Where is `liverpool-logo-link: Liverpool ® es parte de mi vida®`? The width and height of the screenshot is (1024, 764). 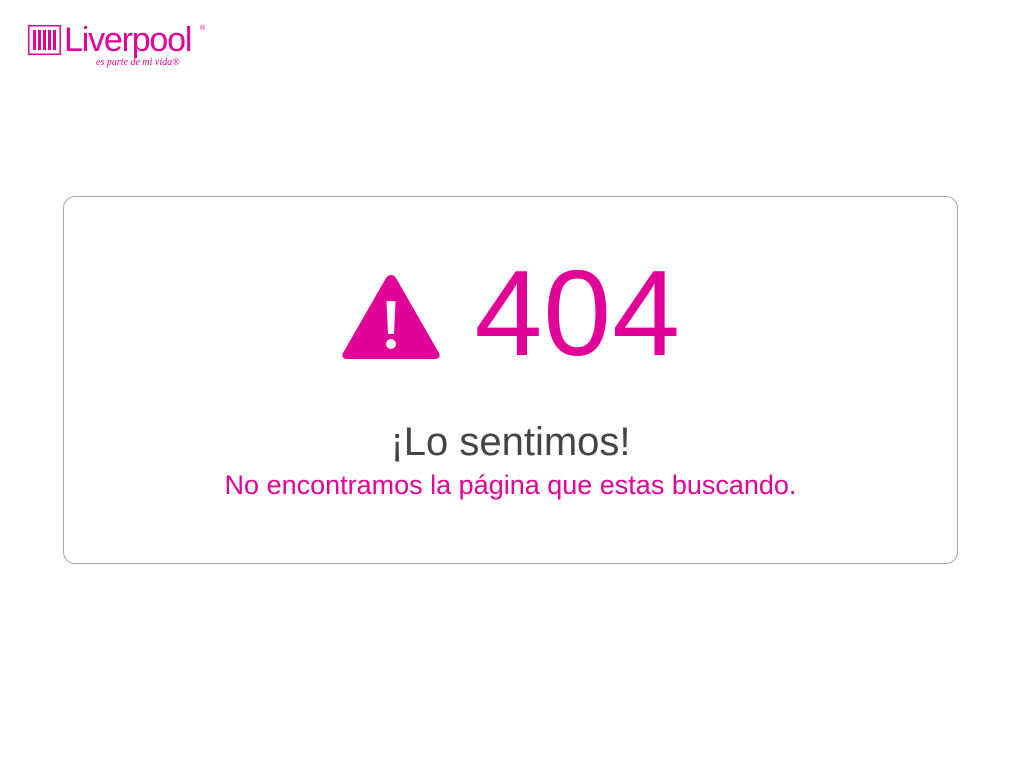
liverpool-logo-link: Liverpool ® es parte de mi vida® is located at coordinates (123, 46).